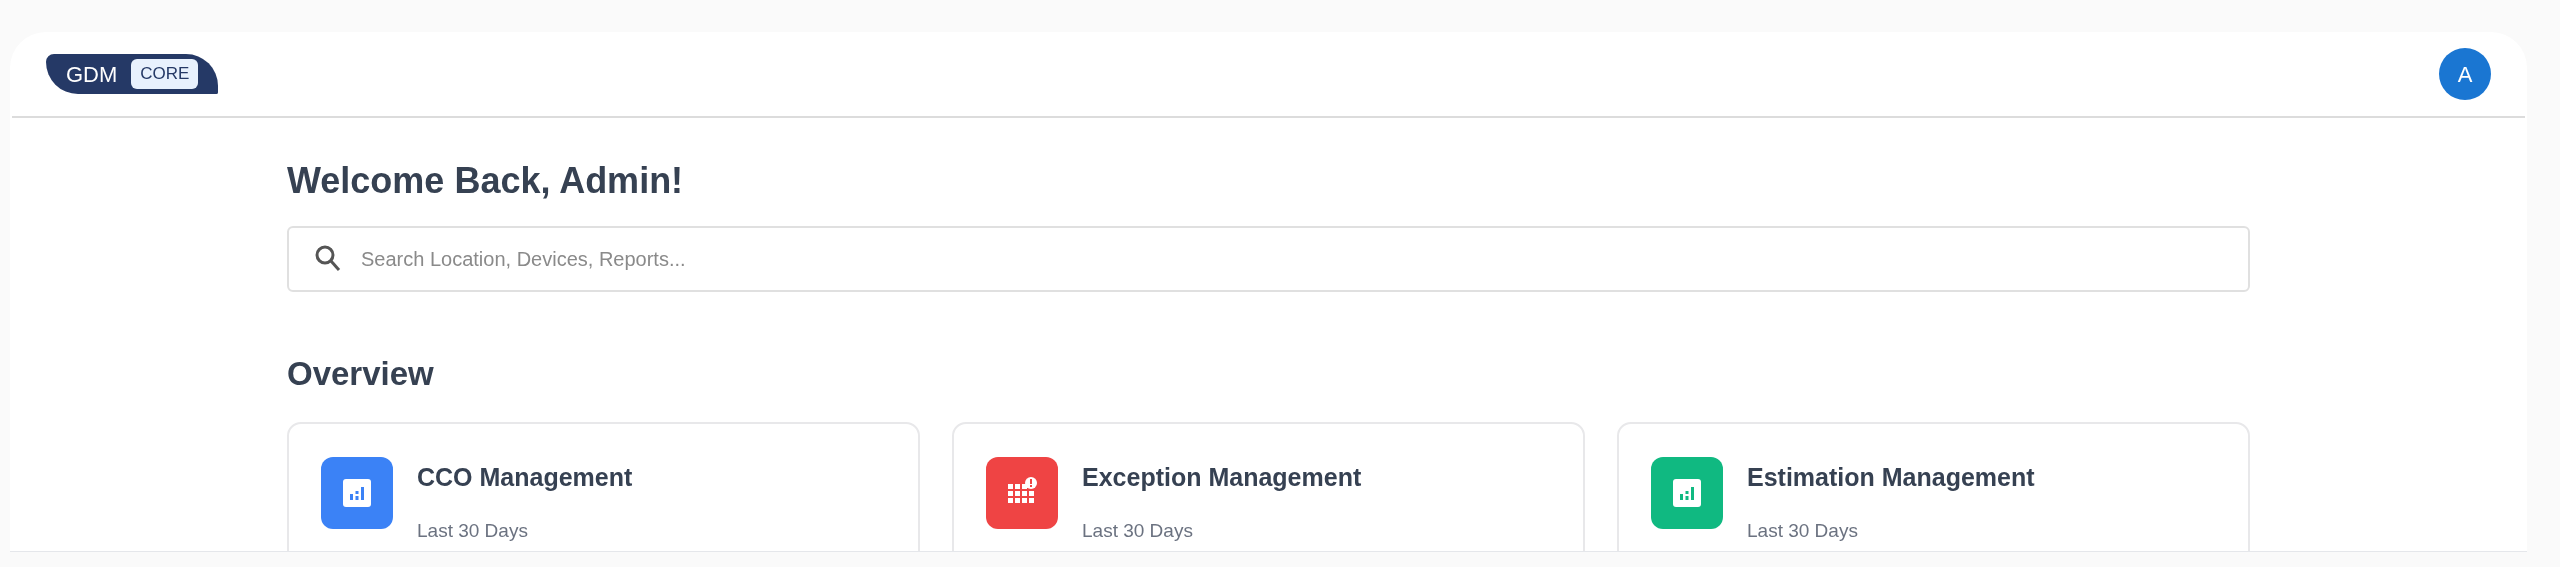 The height and width of the screenshot is (567, 2560). I want to click on card-title: Exception Management, so click(1222, 477).